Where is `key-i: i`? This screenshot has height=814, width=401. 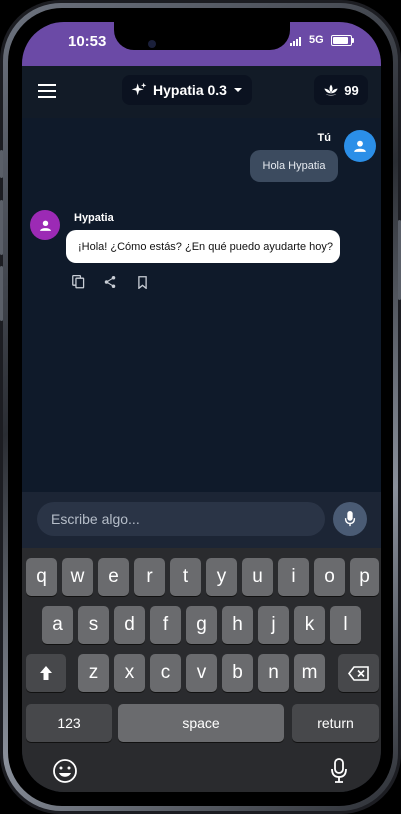
key-i: i is located at coordinates (293, 577).